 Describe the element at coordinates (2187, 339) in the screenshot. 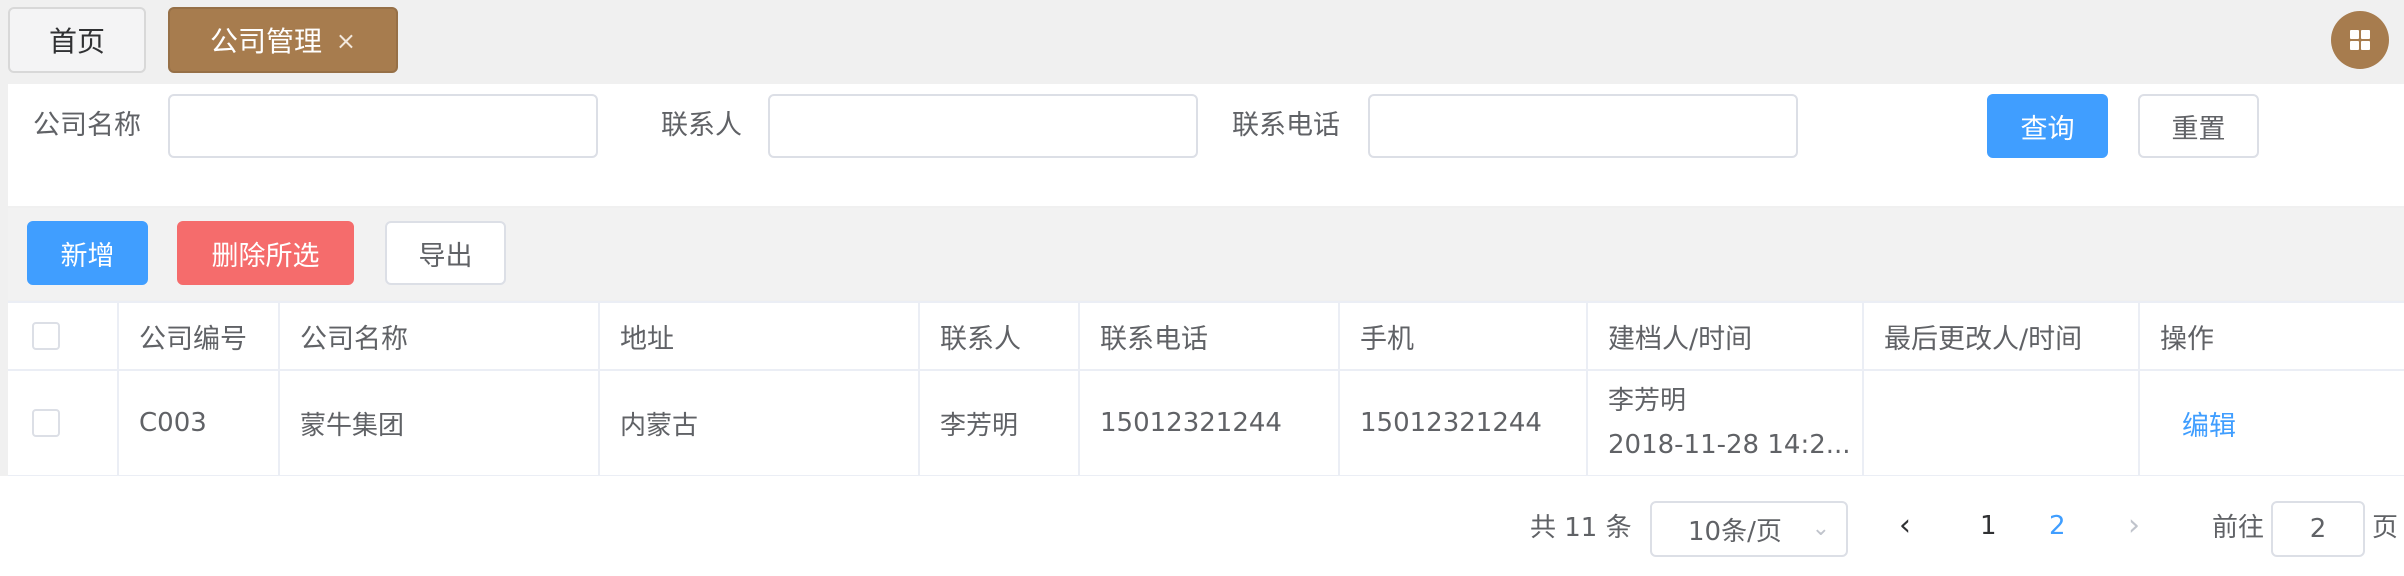

I see `header-label: 操作` at that location.